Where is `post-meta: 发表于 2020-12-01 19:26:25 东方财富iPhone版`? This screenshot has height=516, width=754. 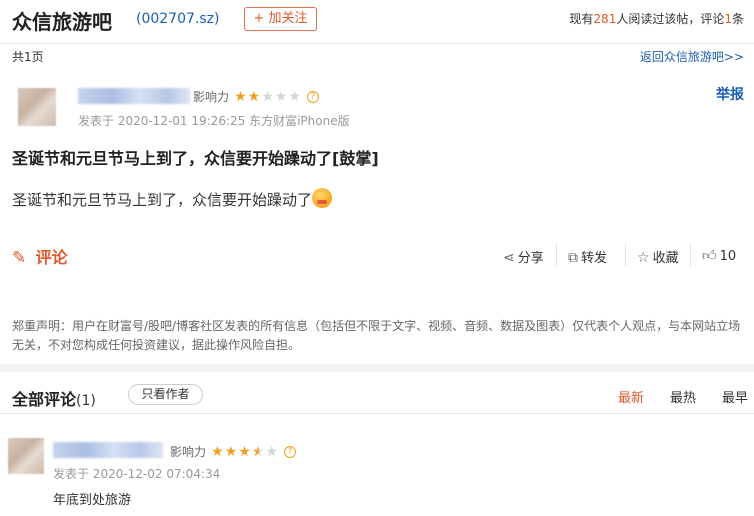
post-meta: 发表于 2020-12-01 19:26:25 东方财富iPhone版 is located at coordinates (214, 121).